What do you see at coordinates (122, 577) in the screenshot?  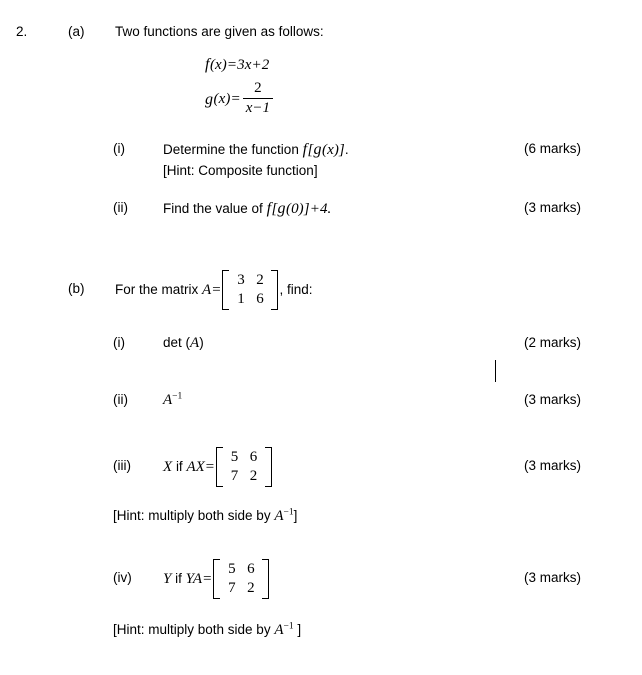 I see `item-label-b-iv: (iv)` at bounding box center [122, 577].